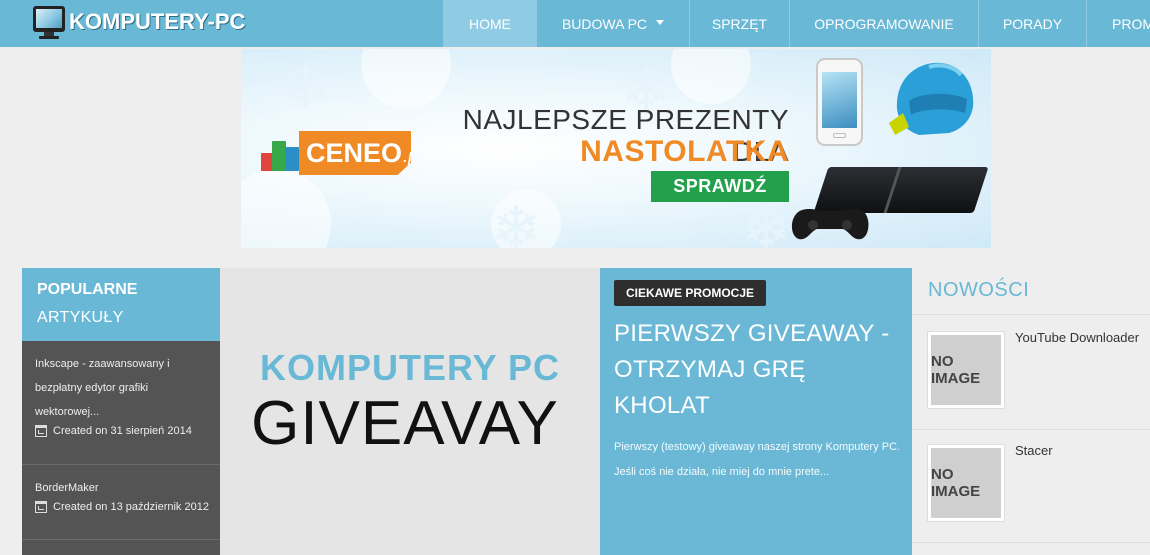  I want to click on nav-item-oprogramowanie: OPROGRAMOWANIE, so click(883, 23).